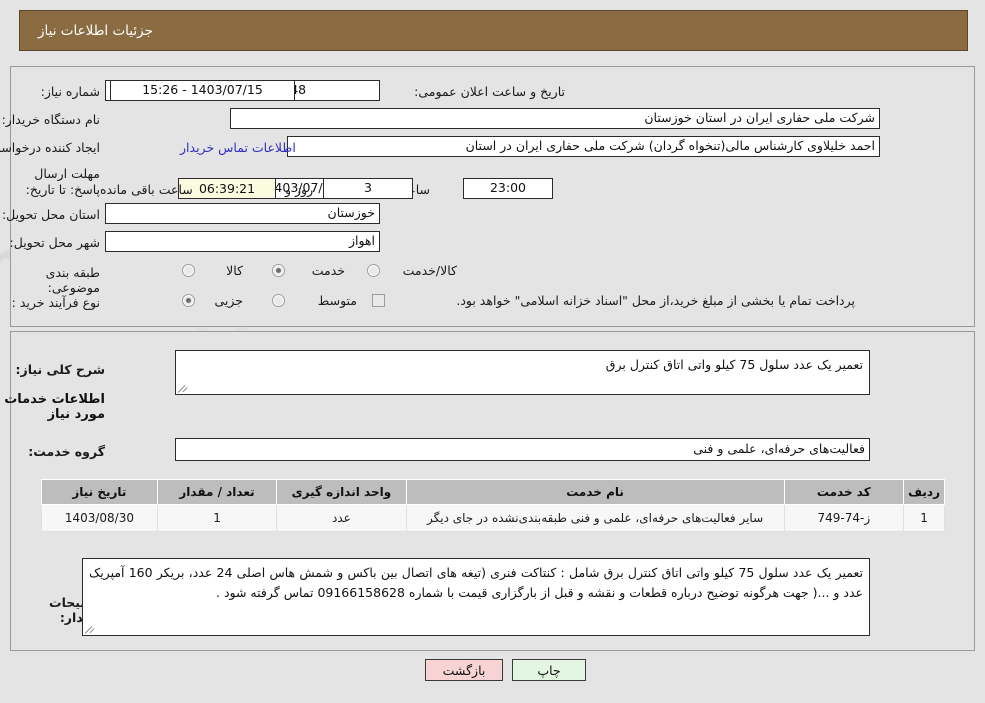 This screenshot has width=985, height=703. I want to click on radio-category-kala-label: کالا, so click(234, 270).